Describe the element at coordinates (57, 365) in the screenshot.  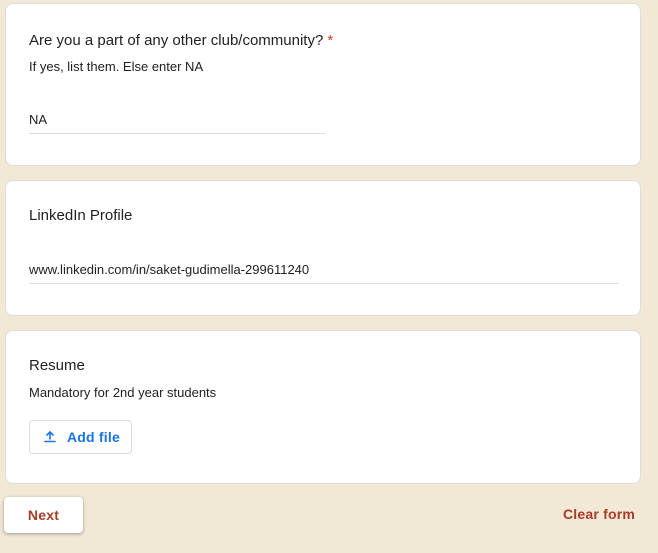
I see `question-title: Resume` at that location.